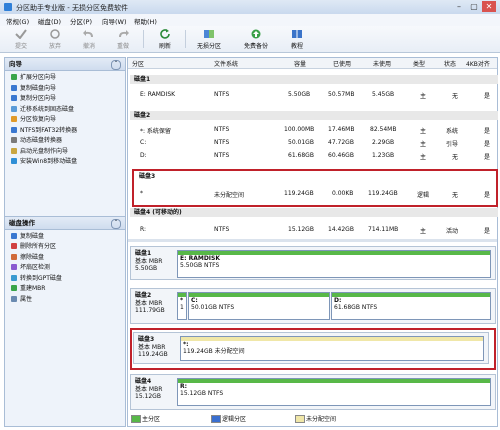 The width and height of the screenshot is (500, 430). What do you see at coordinates (65, 110) in the screenshot?
I see `wizard-item-migrate-os: 迁移系统到固态磁盘` at bounding box center [65, 110].